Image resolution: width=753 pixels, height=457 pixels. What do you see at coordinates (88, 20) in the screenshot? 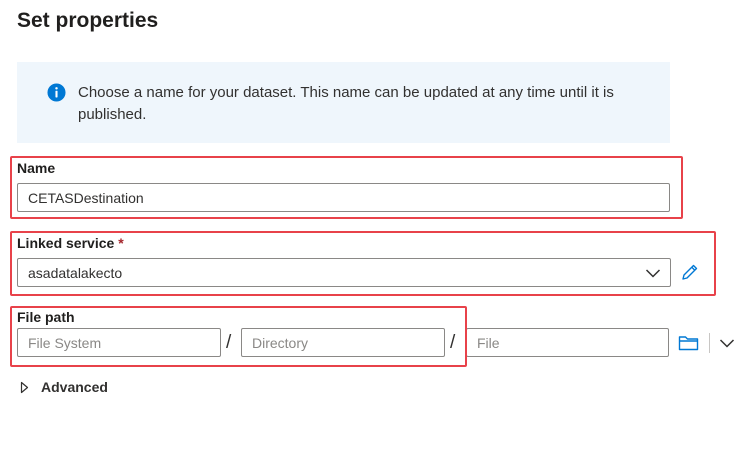
I see `page-title: Set properties` at bounding box center [88, 20].